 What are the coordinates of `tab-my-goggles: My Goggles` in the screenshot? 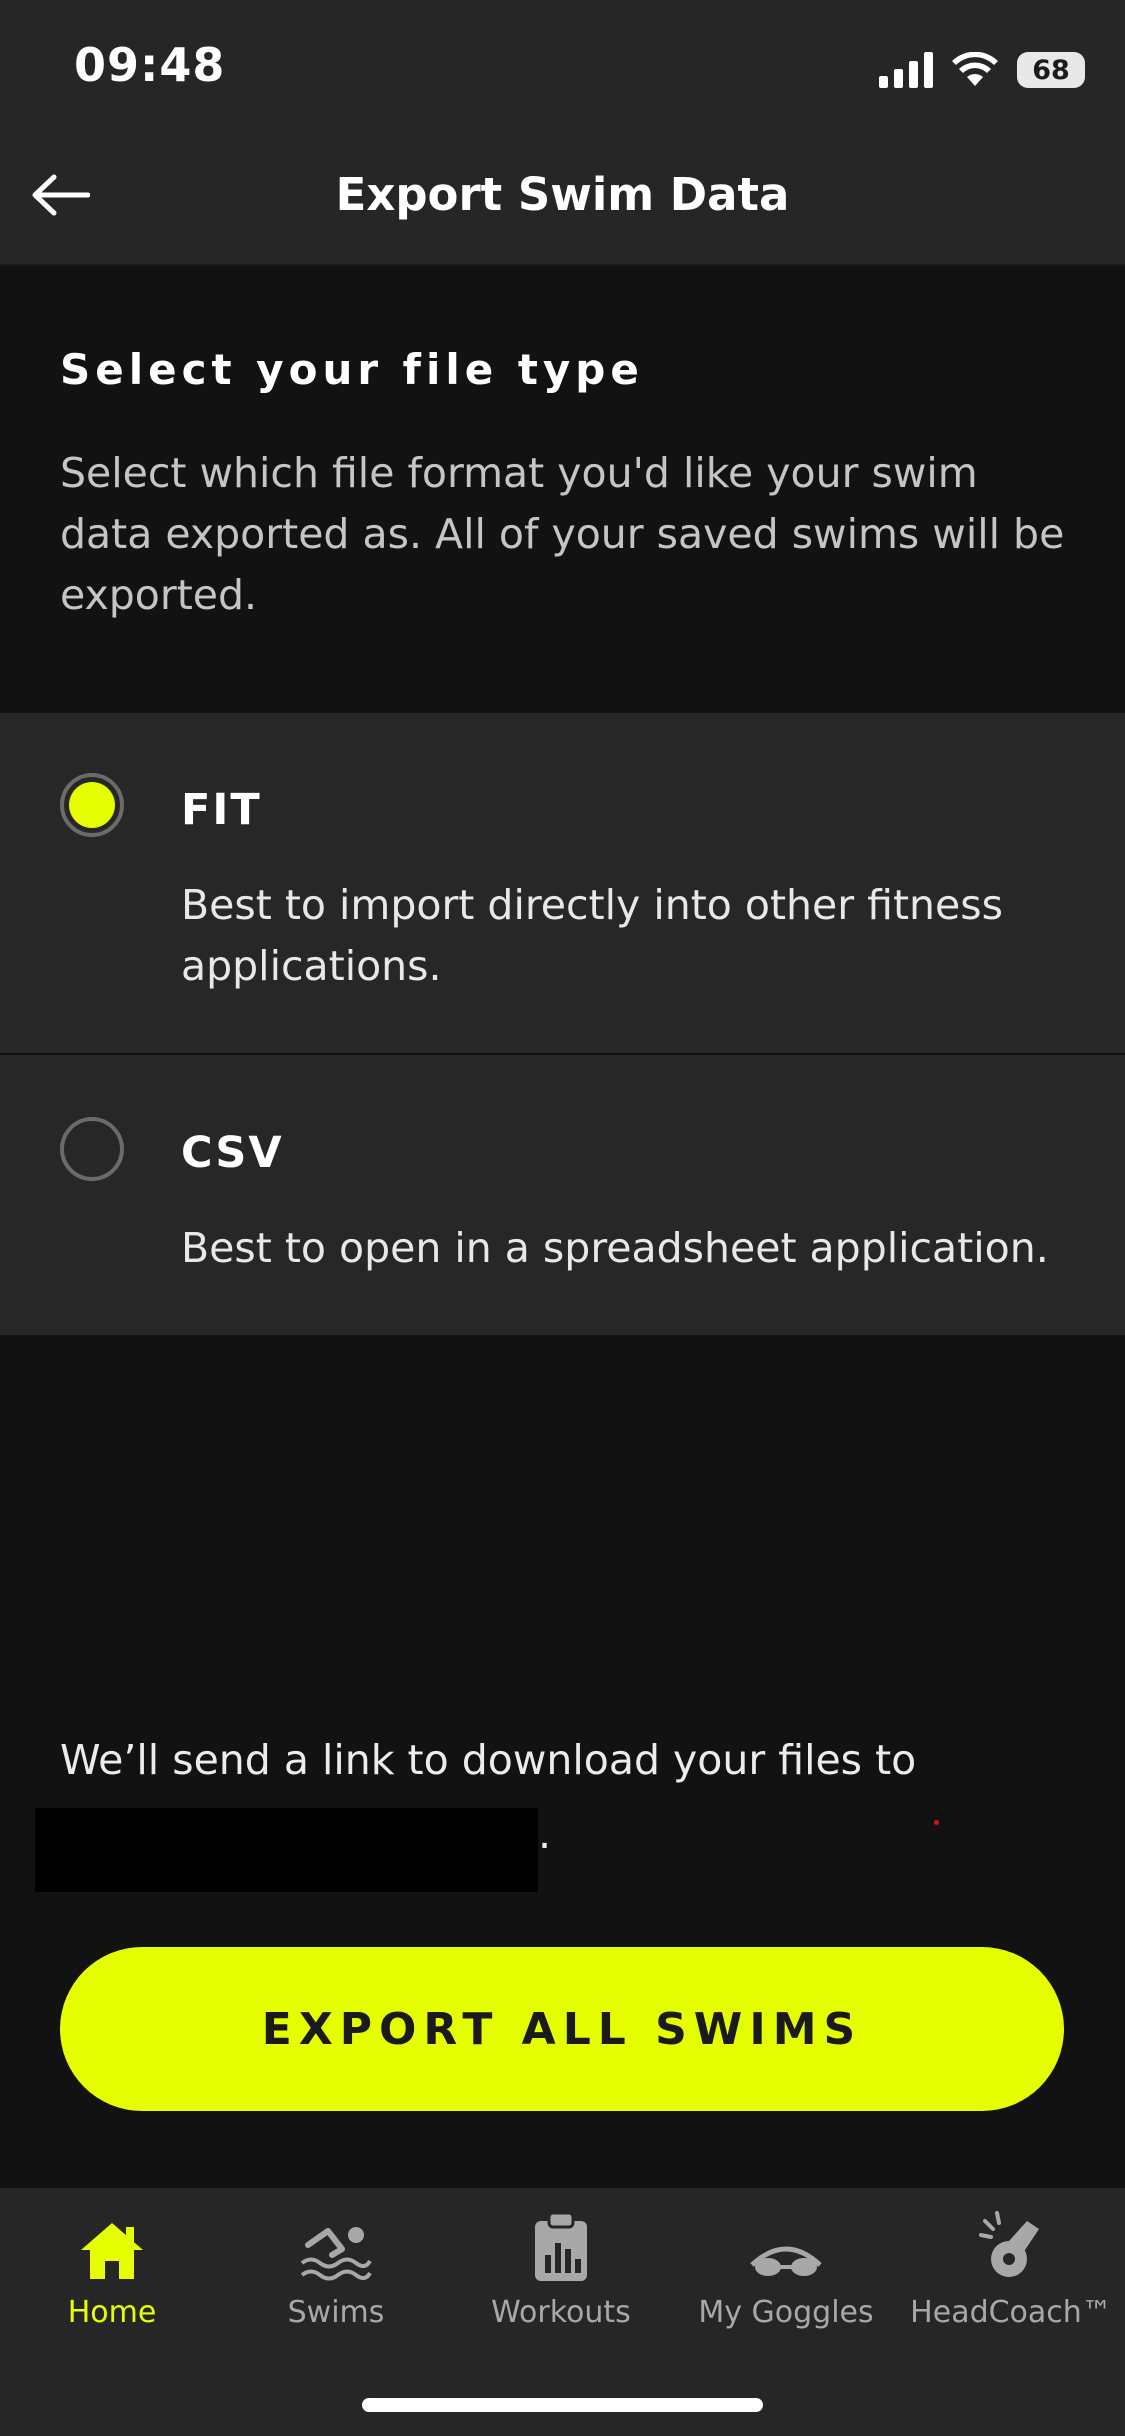 It's located at (786, 2266).